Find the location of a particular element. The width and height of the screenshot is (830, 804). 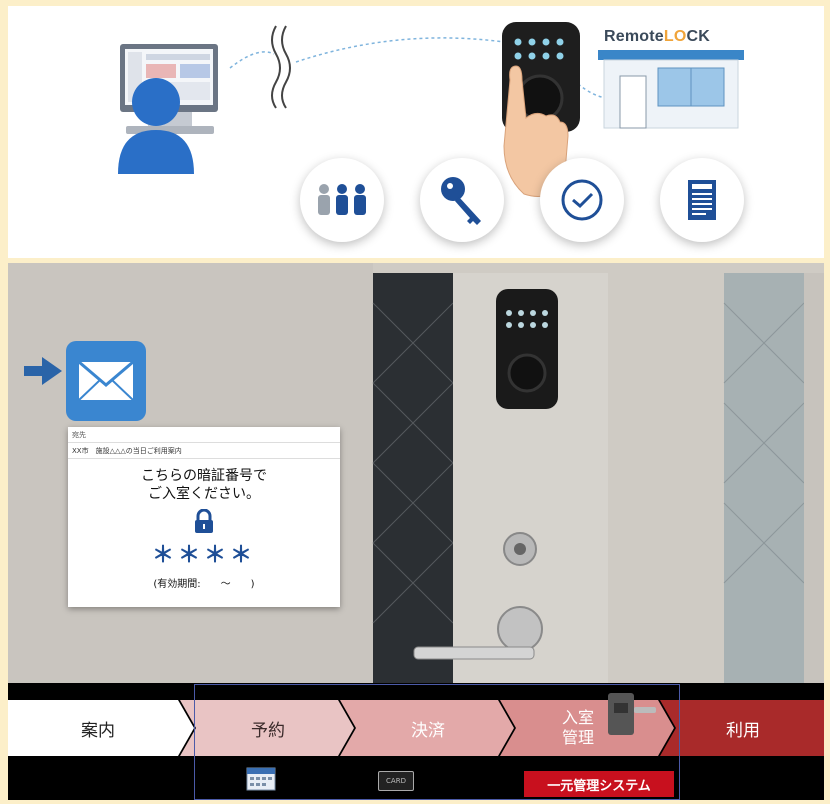

padlock-icon is located at coordinates (204, 520).